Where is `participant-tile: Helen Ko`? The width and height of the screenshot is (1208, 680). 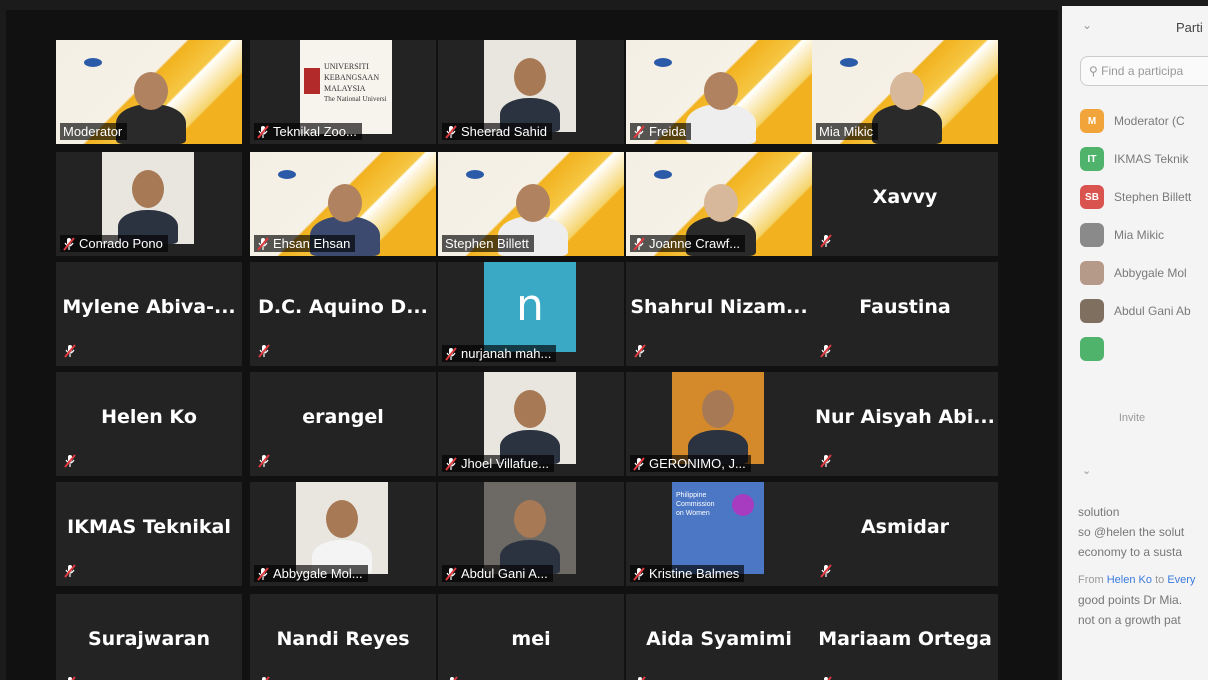 participant-tile: Helen Ko is located at coordinates (149, 424).